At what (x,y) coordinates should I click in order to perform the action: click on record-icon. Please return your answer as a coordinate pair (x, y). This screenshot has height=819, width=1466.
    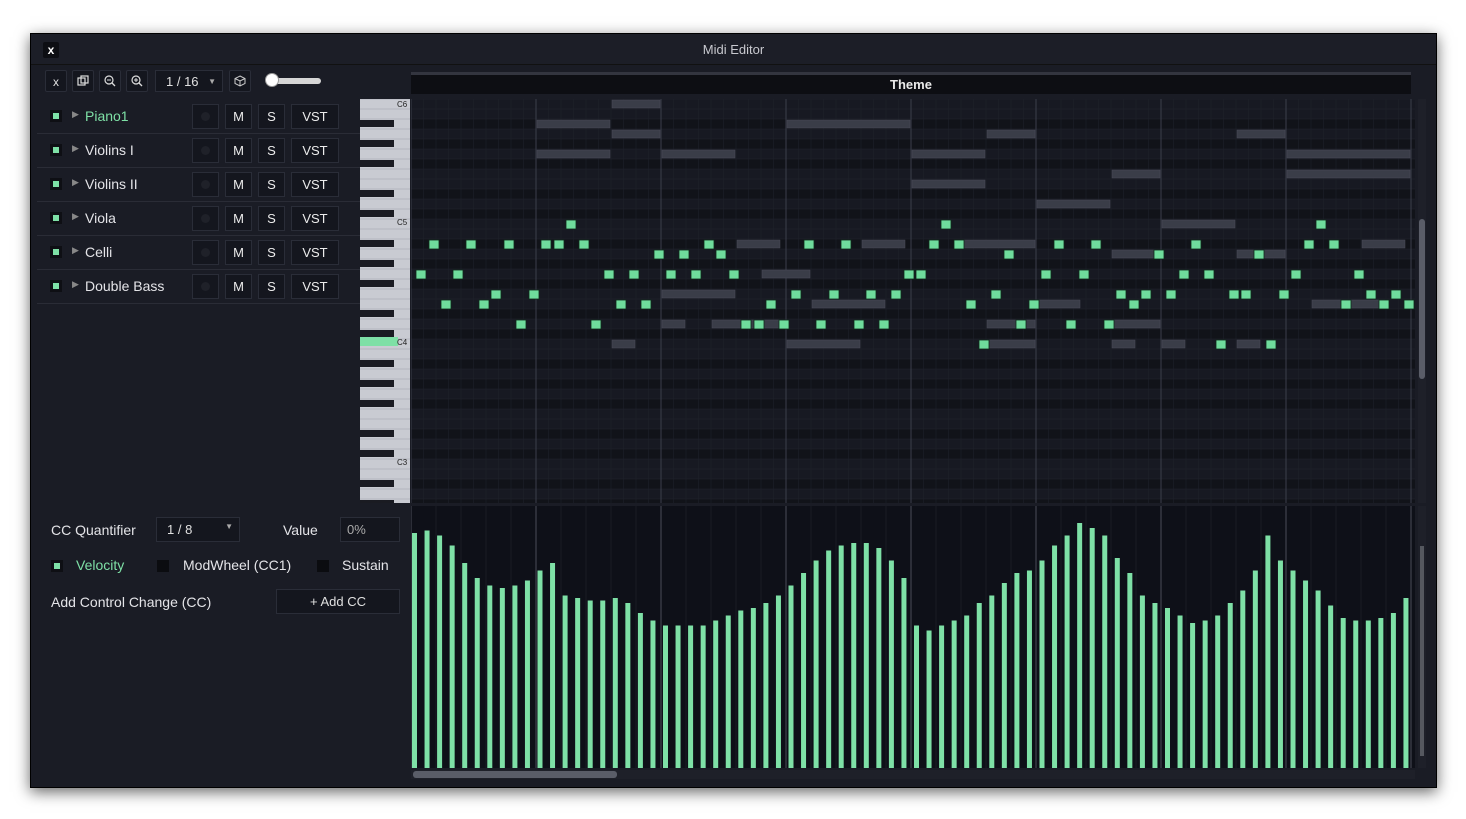
    Looking at the image, I should click on (205, 184).